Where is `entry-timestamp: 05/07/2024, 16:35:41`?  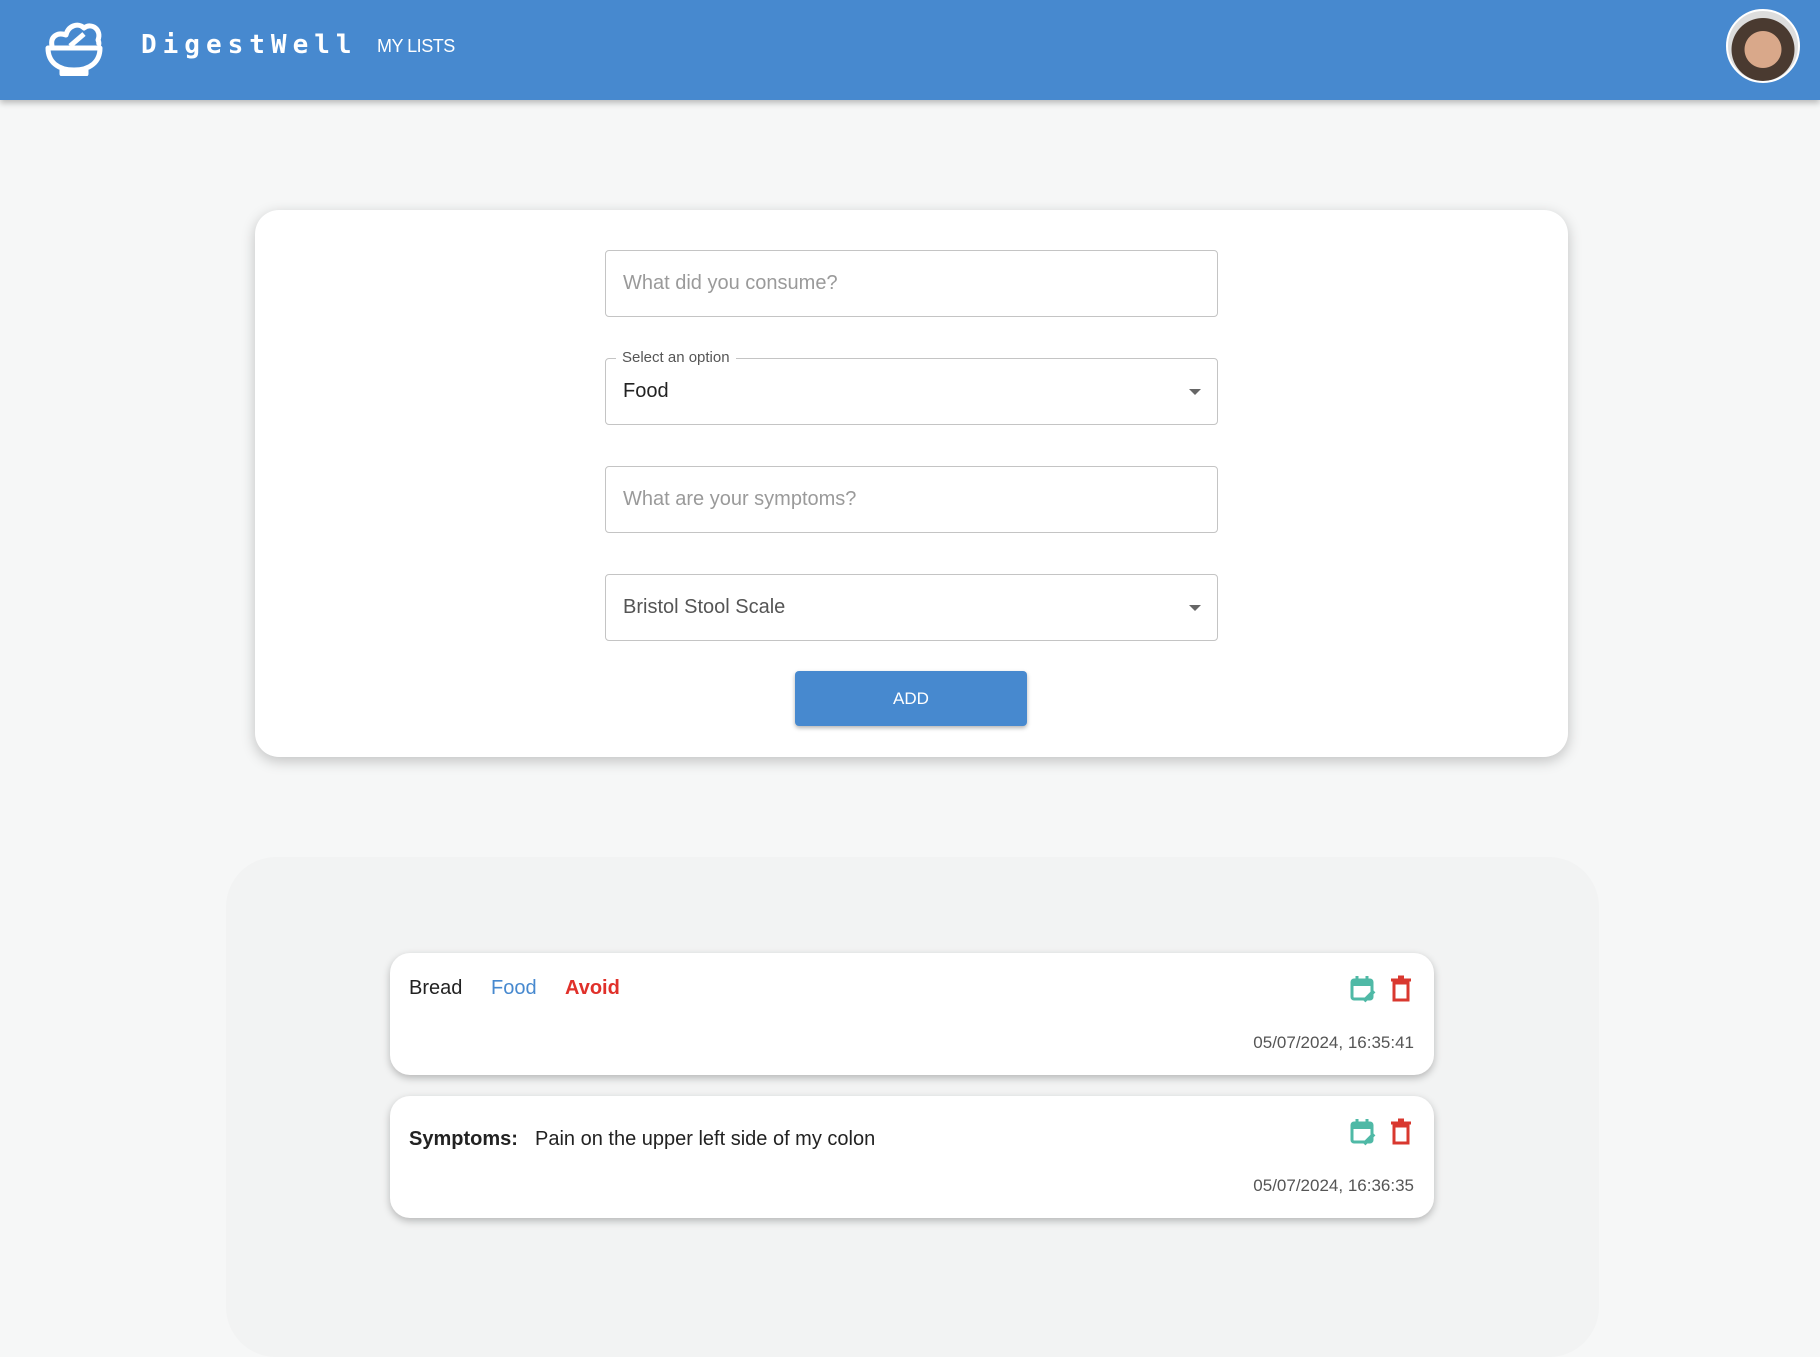
entry-timestamp: 05/07/2024, 16:35:41 is located at coordinates (1333, 1042).